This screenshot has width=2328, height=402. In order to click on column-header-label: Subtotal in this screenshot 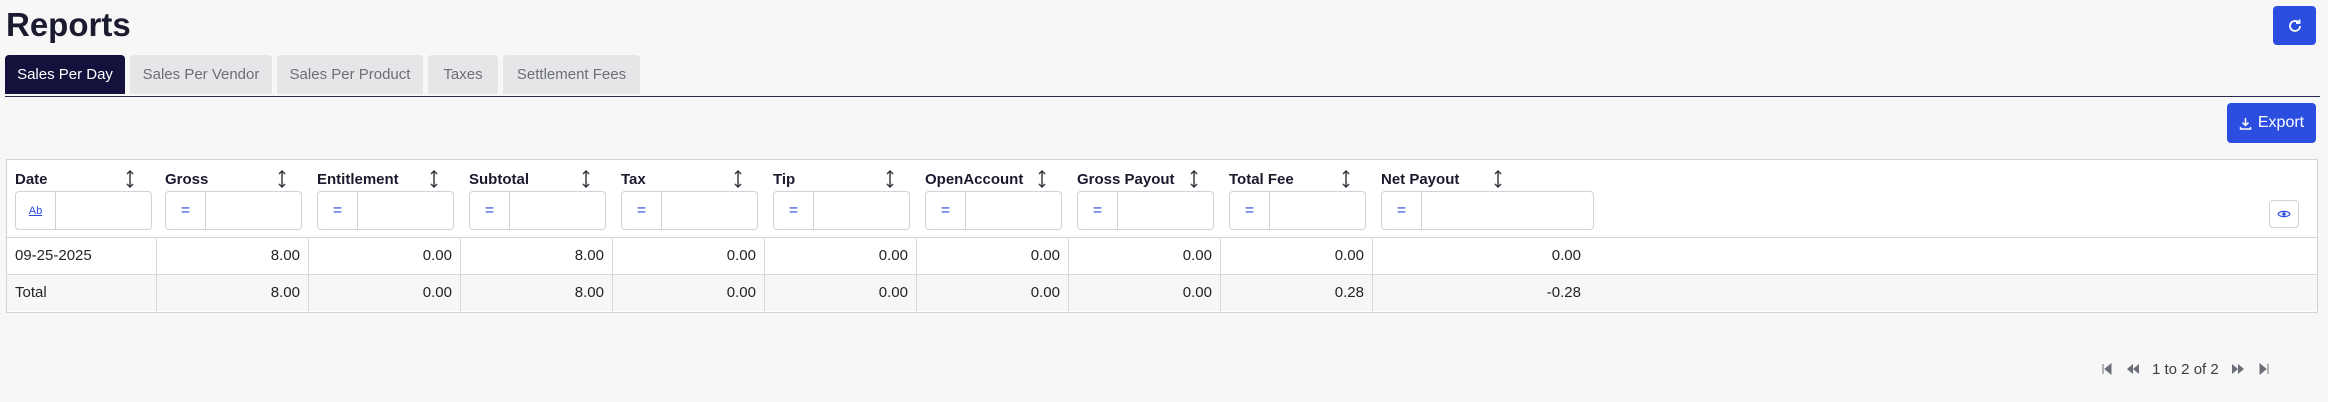, I will do `click(499, 179)`.